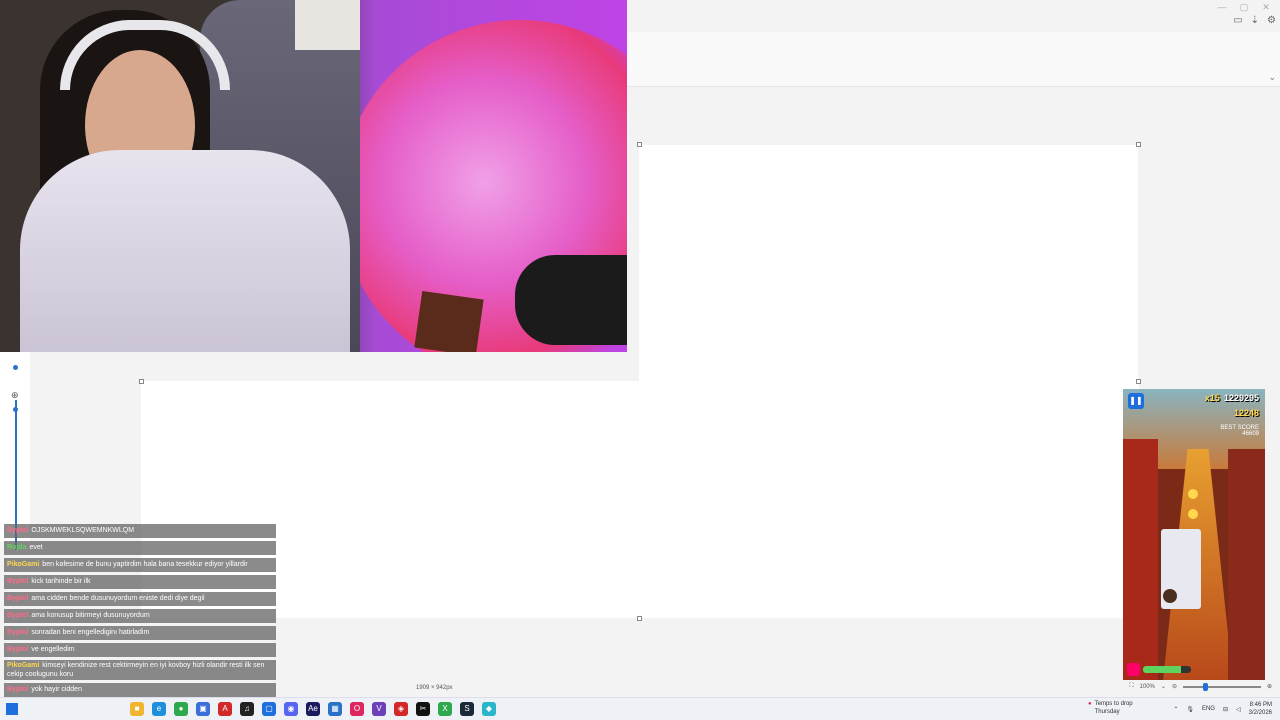  I want to click on photo-icon: ◈, so click(401, 709).